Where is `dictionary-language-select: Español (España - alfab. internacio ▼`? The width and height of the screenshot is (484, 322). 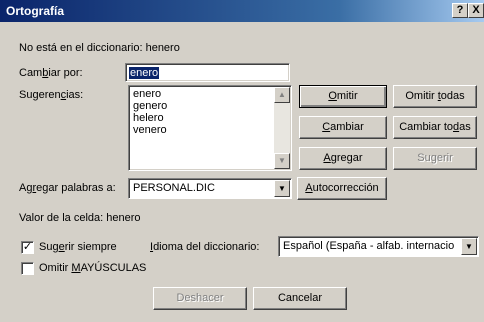
dictionary-language-select: Español (España - alfab. internacio ▼ is located at coordinates (378, 246).